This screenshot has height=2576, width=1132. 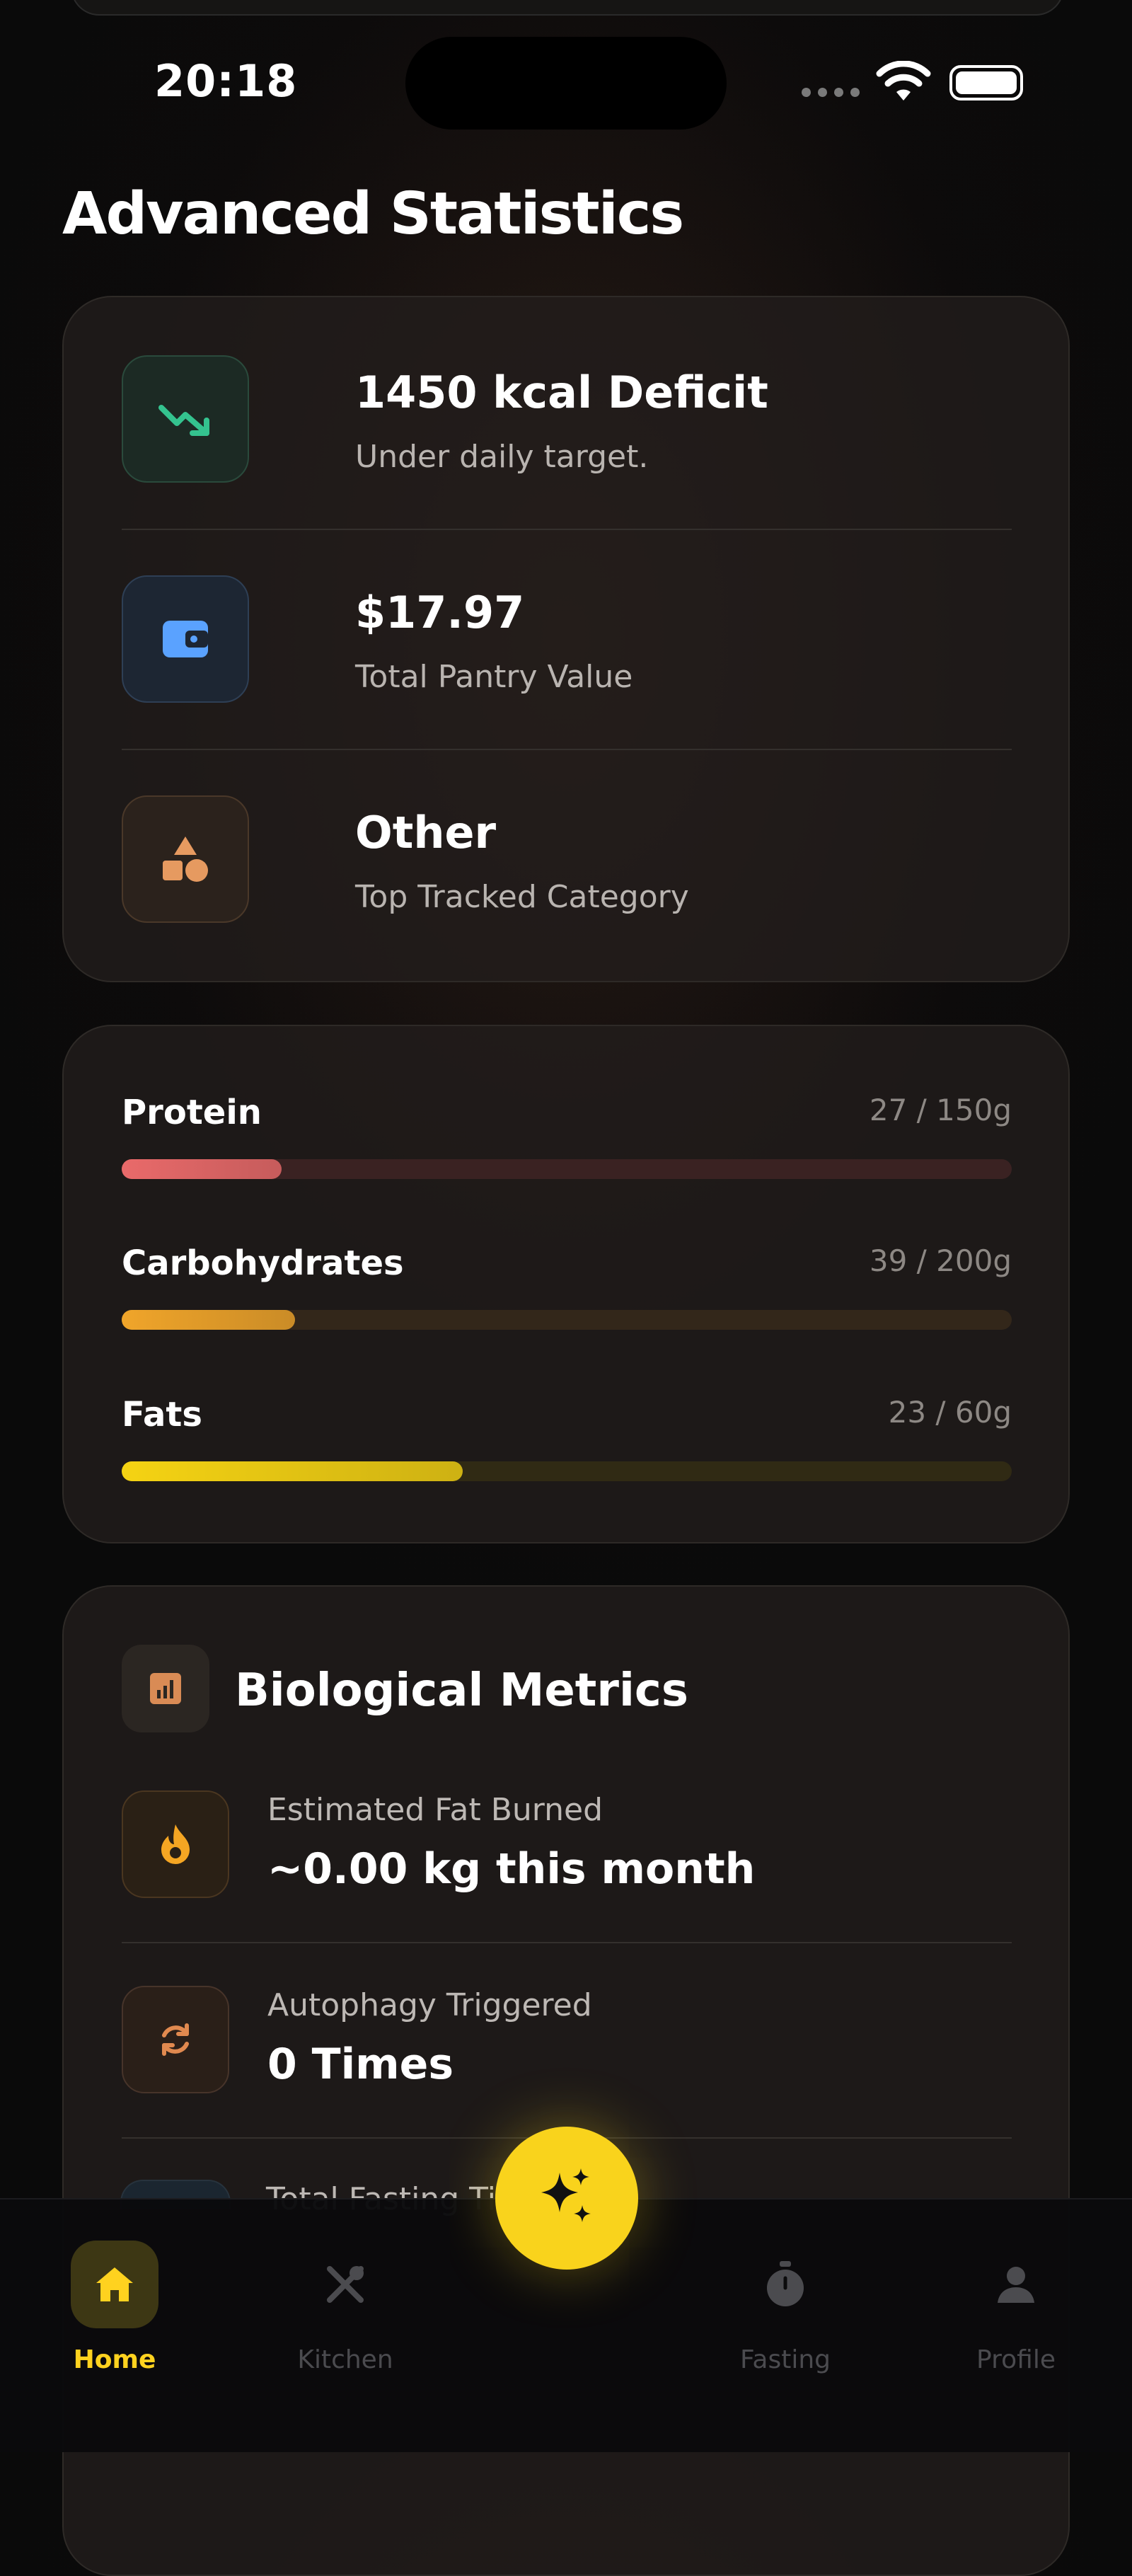 I want to click on section-title: Biological Metrics, so click(x=462, y=1690).